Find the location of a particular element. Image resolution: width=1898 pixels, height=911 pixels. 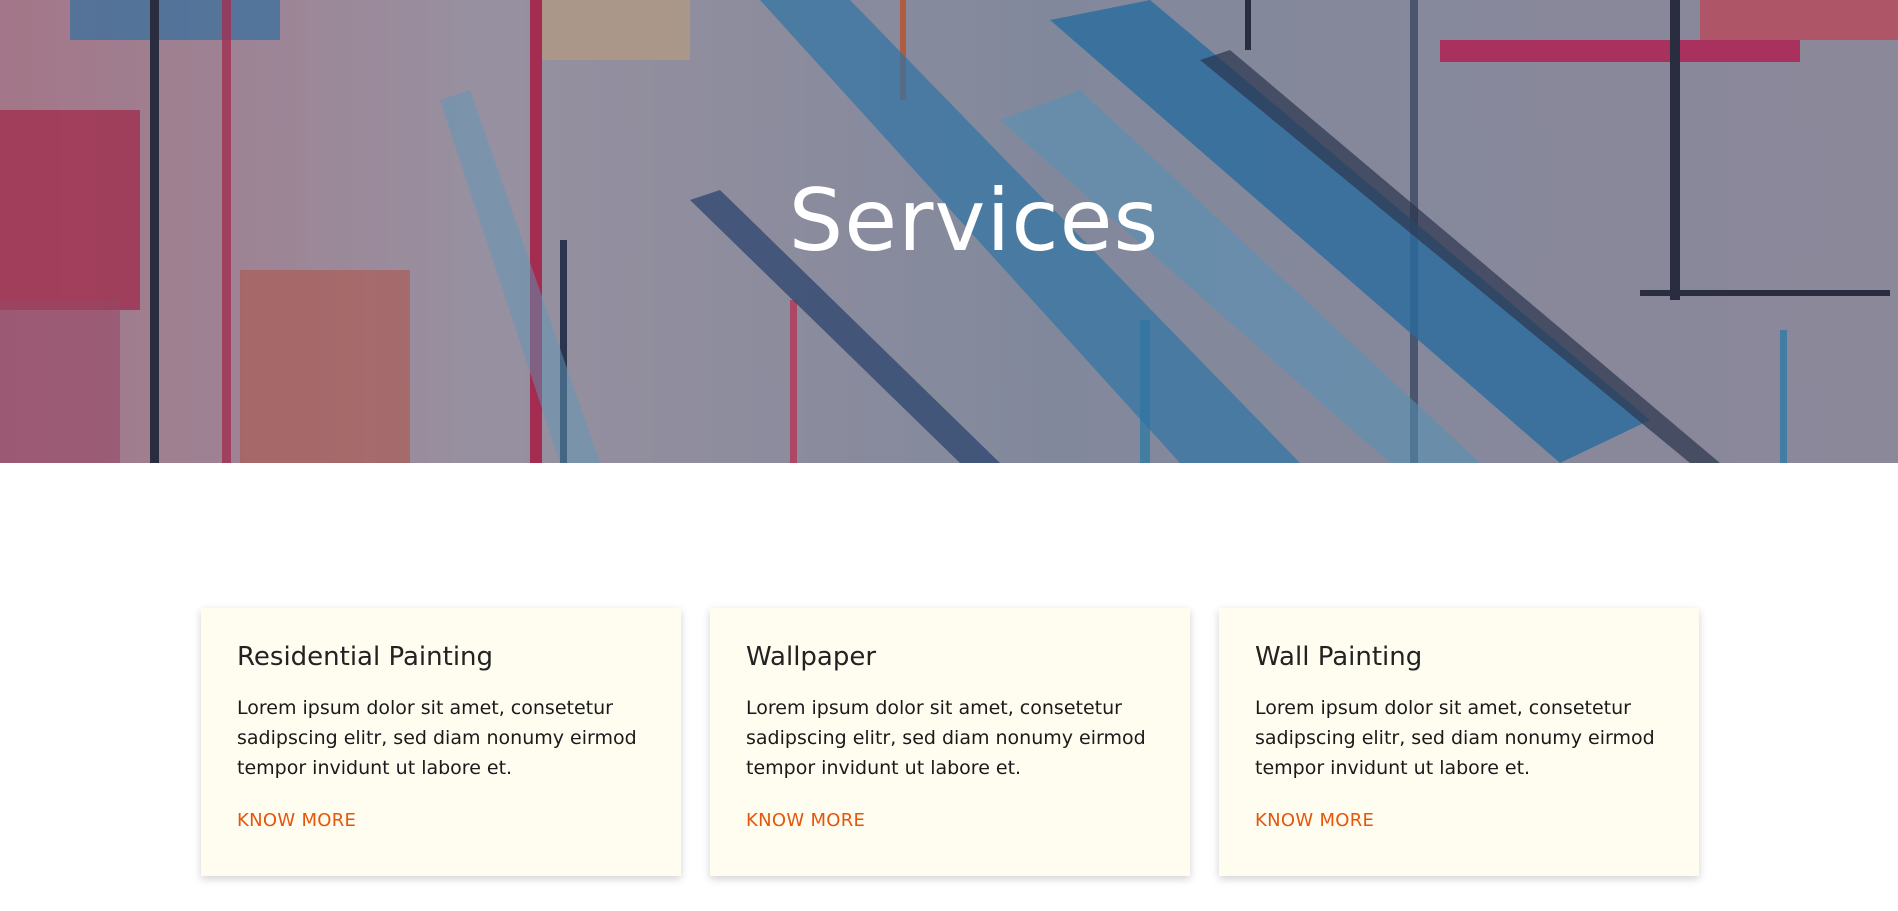

service-card-title: Wall Painting is located at coordinates (1339, 657).